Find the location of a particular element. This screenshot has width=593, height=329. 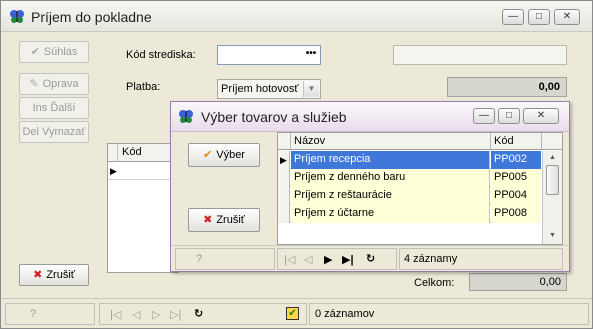

ins-dalsi-label: Ins Ďalší is located at coordinates (54, 108).